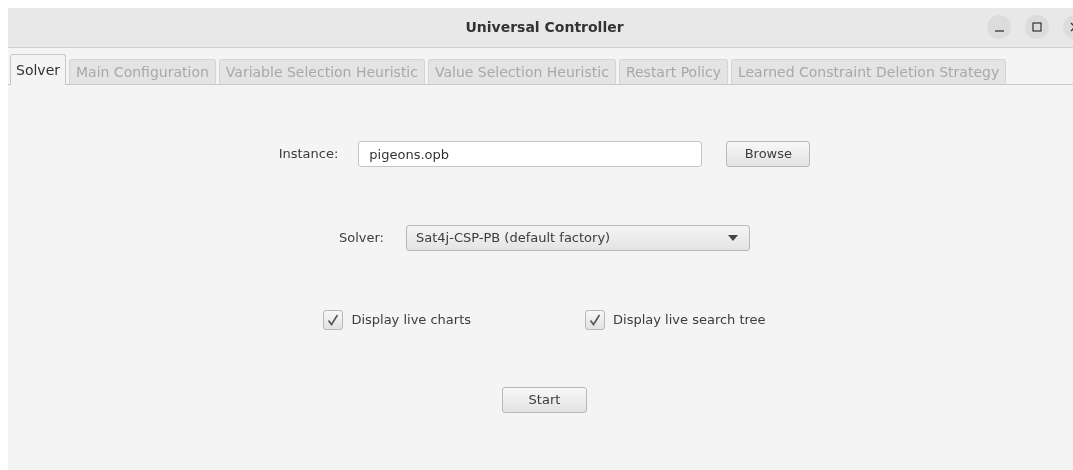  I want to click on minimize-icon, so click(999, 31).